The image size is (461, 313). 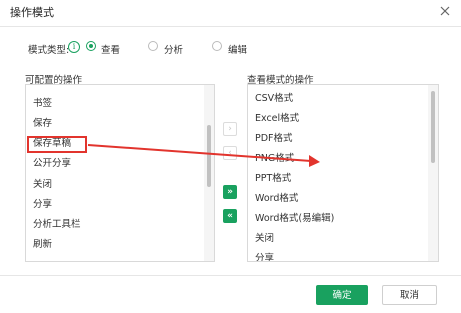 What do you see at coordinates (230, 153) in the screenshot?
I see `move-left-button: ‹` at bounding box center [230, 153].